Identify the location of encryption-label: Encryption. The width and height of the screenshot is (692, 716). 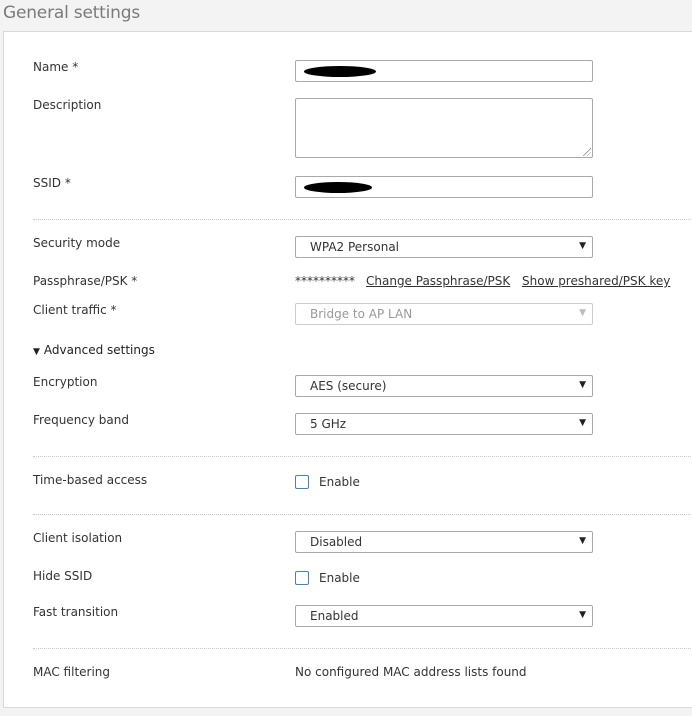
(65, 382).